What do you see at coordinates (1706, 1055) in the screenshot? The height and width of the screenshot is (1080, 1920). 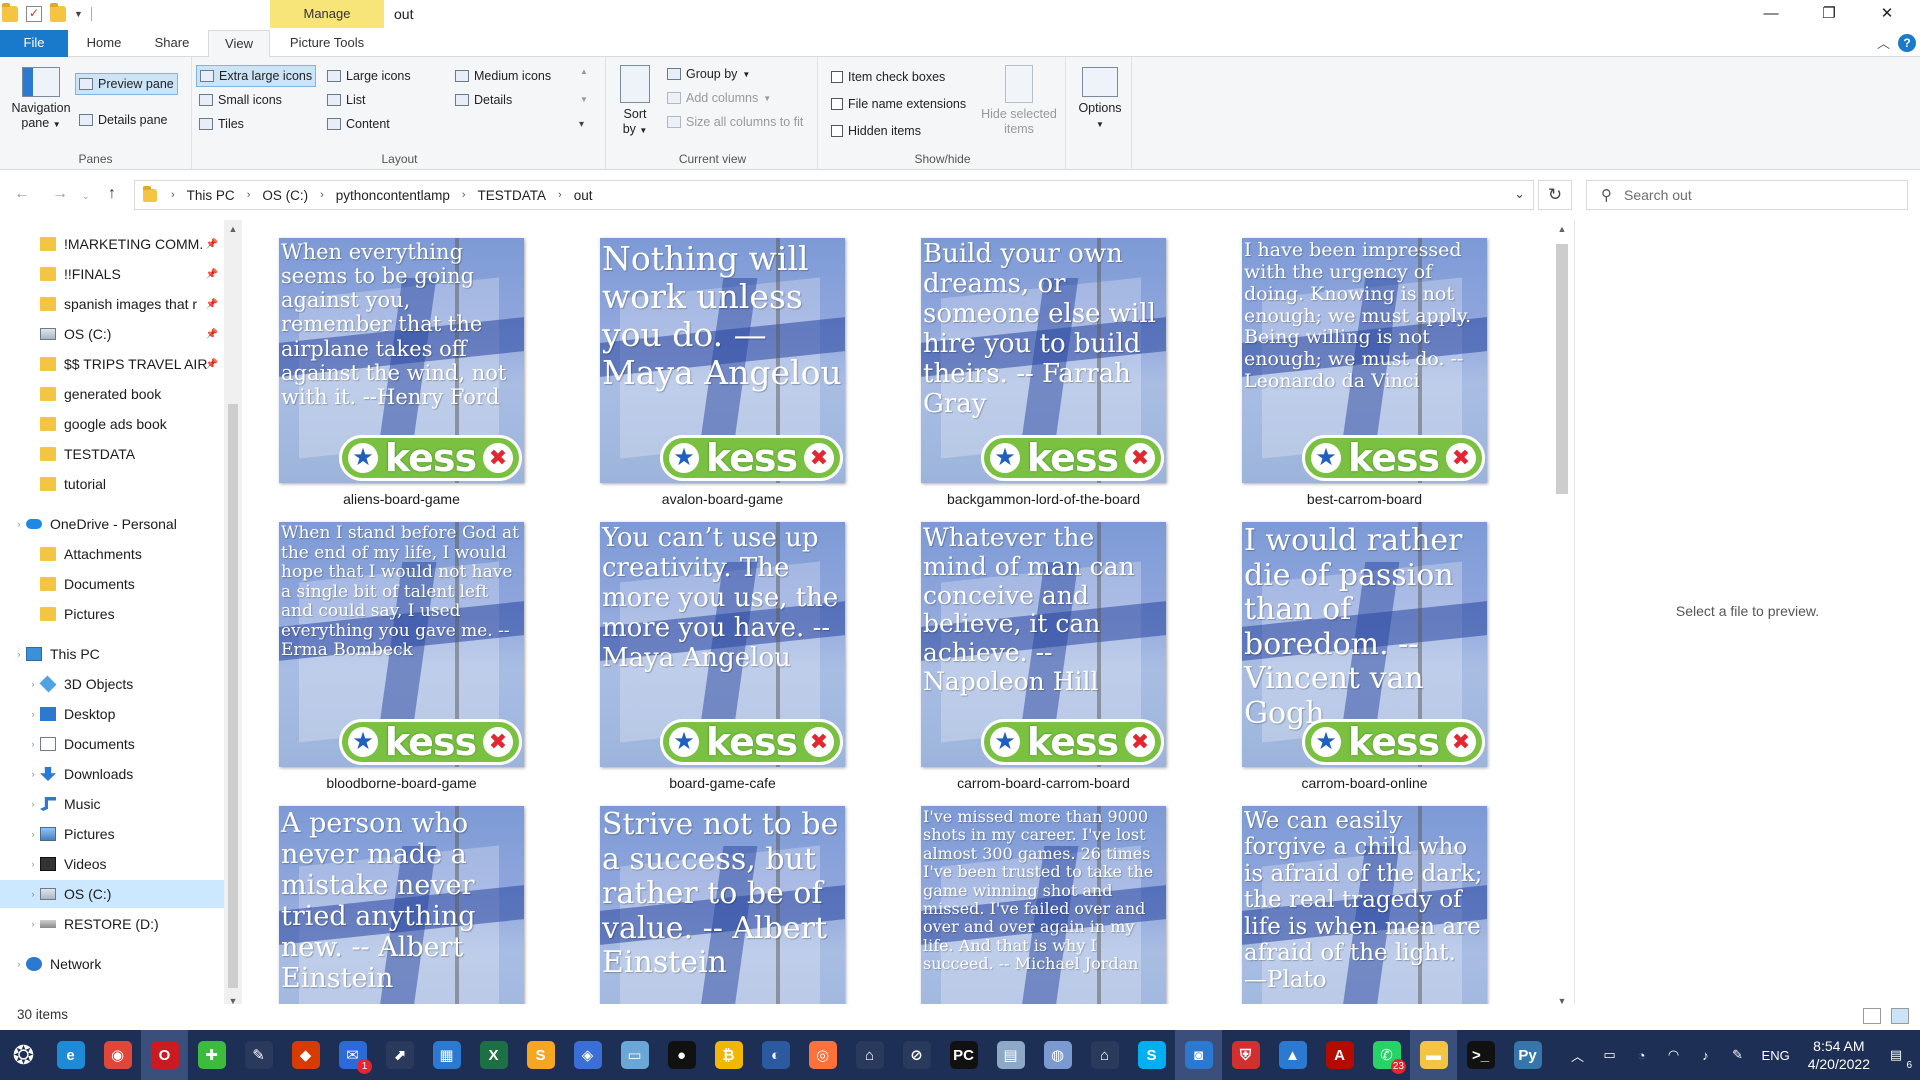 I see `speaker-icon: ♪` at bounding box center [1706, 1055].